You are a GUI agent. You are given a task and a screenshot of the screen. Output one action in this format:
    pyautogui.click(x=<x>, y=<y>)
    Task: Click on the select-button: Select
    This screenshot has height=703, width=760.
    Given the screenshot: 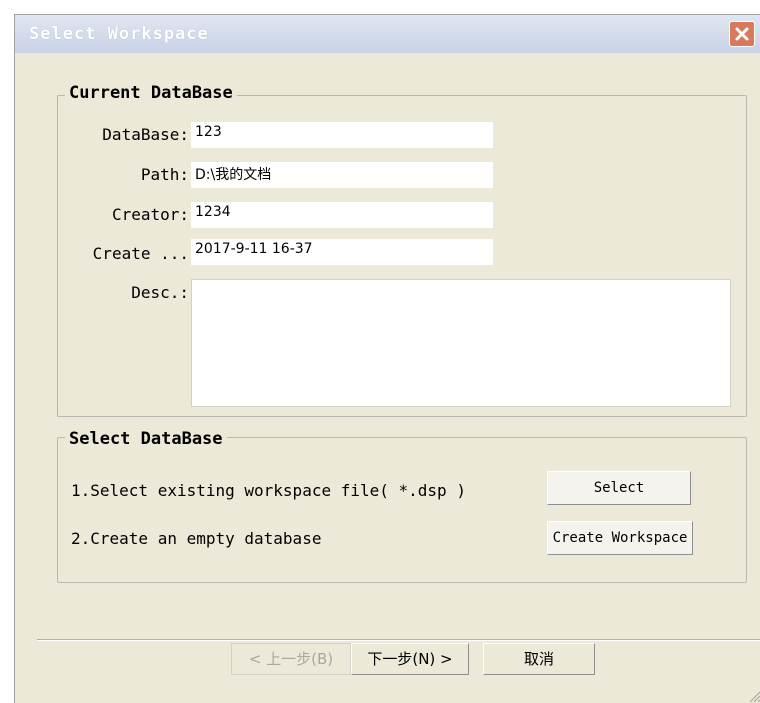 What is the action you would take?
    pyautogui.click(x=619, y=488)
    